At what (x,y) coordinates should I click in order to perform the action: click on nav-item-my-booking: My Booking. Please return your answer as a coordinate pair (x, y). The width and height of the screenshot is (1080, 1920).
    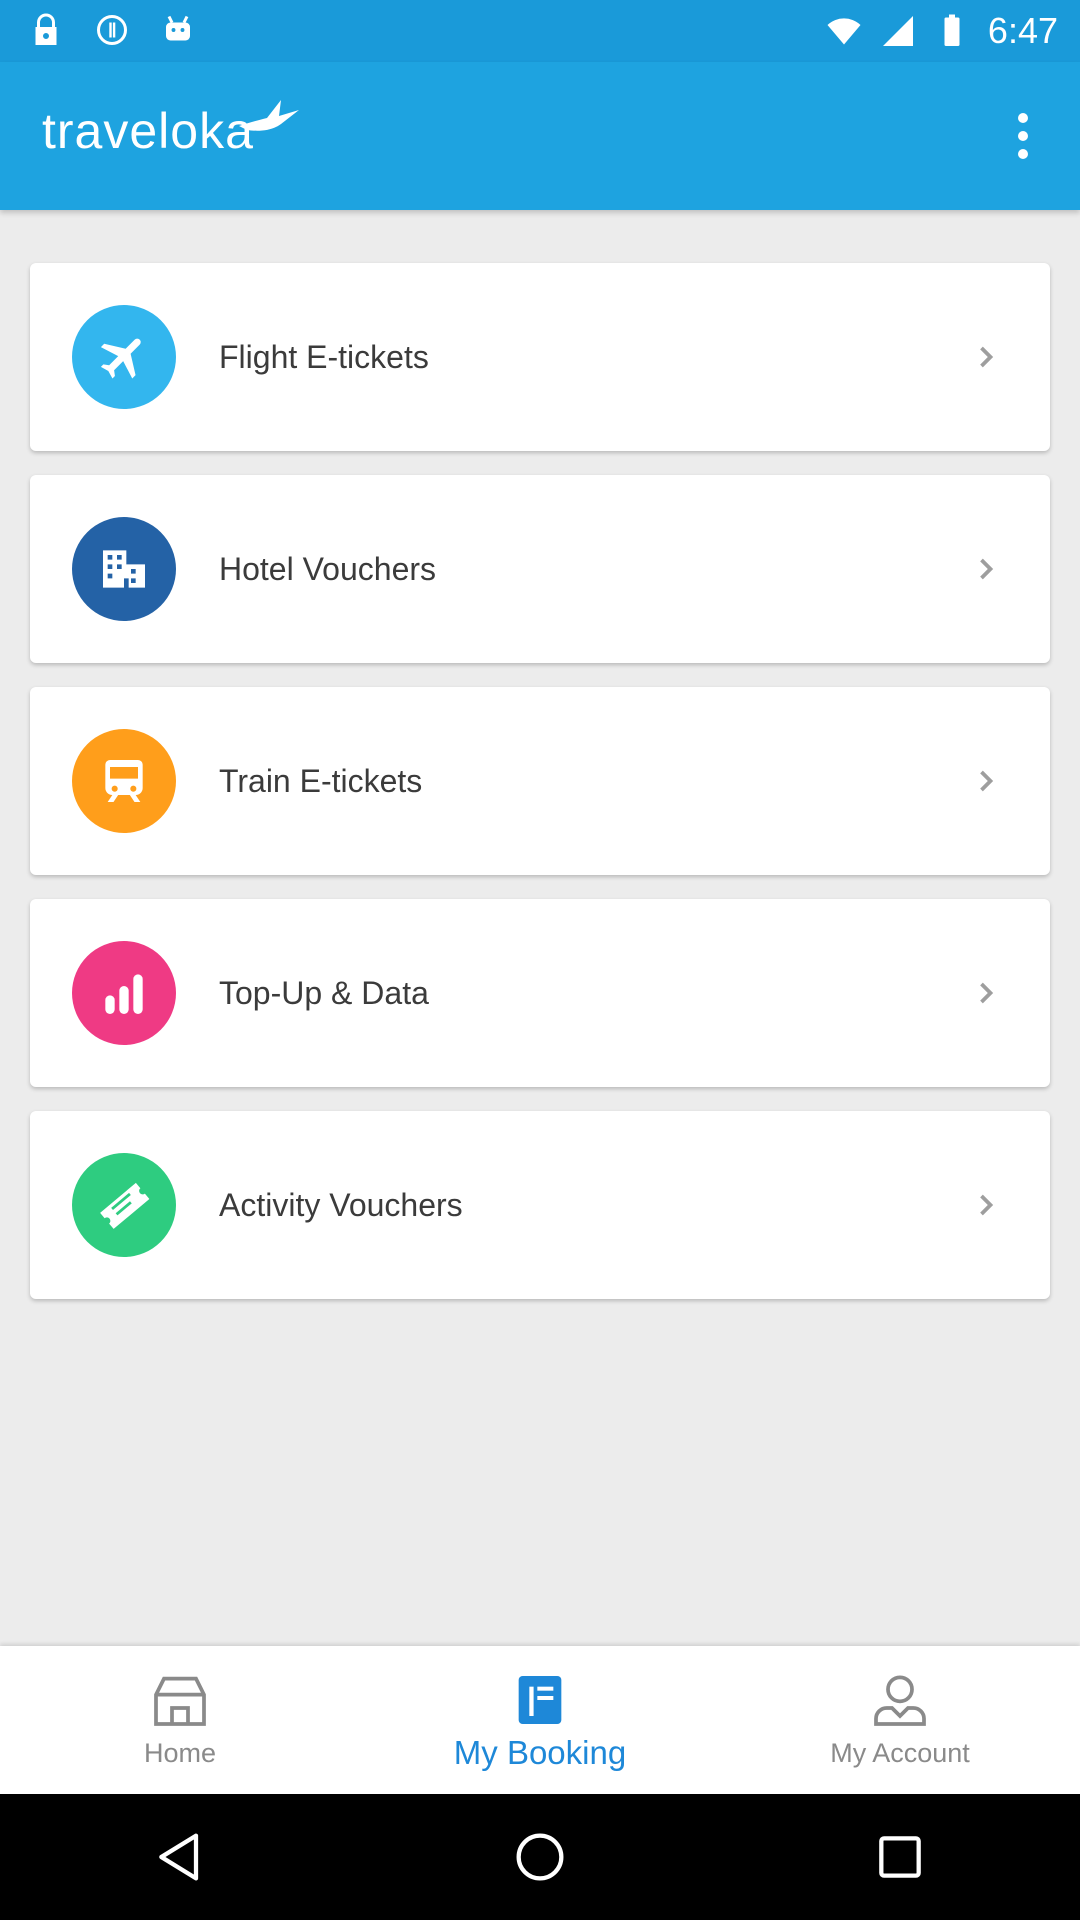
    Looking at the image, I should click on (540, 1720).